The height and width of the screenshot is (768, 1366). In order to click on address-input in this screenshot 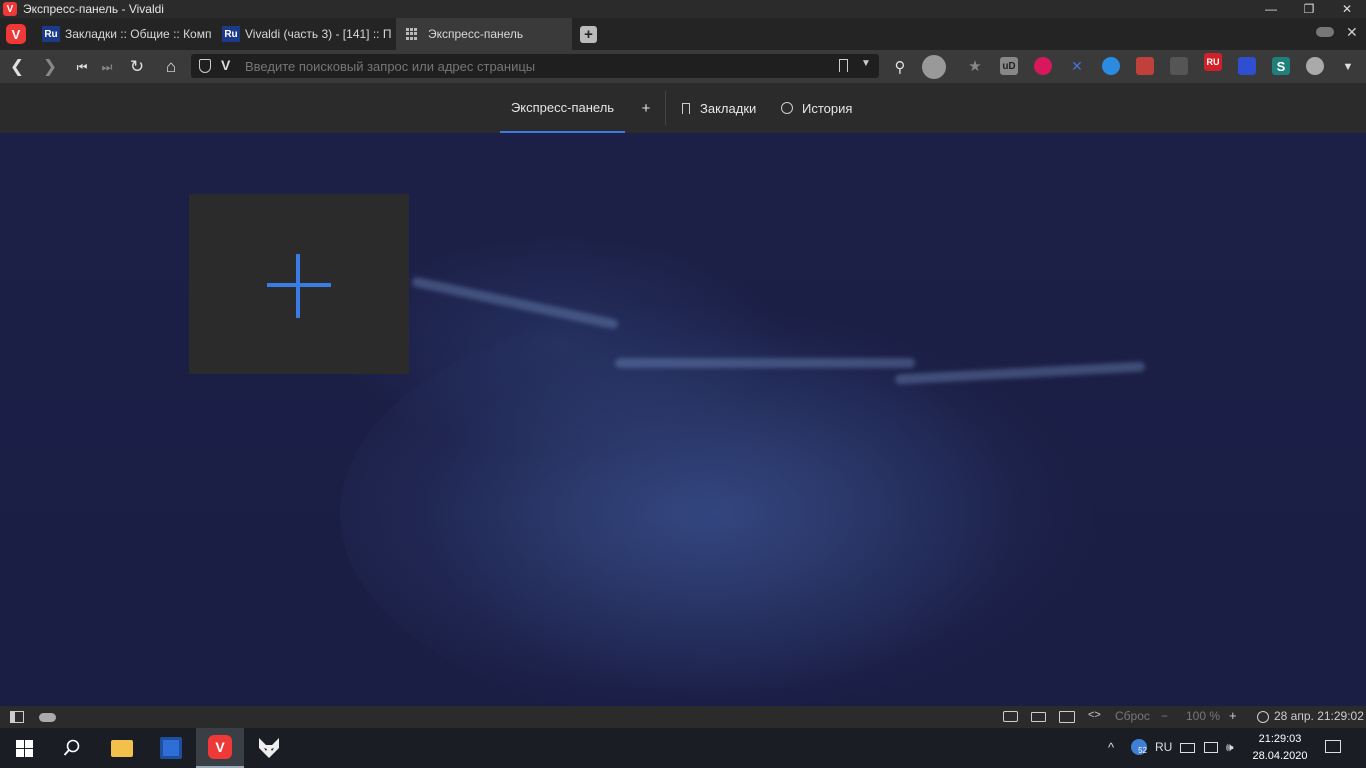, I will do `click(535, 66)`.